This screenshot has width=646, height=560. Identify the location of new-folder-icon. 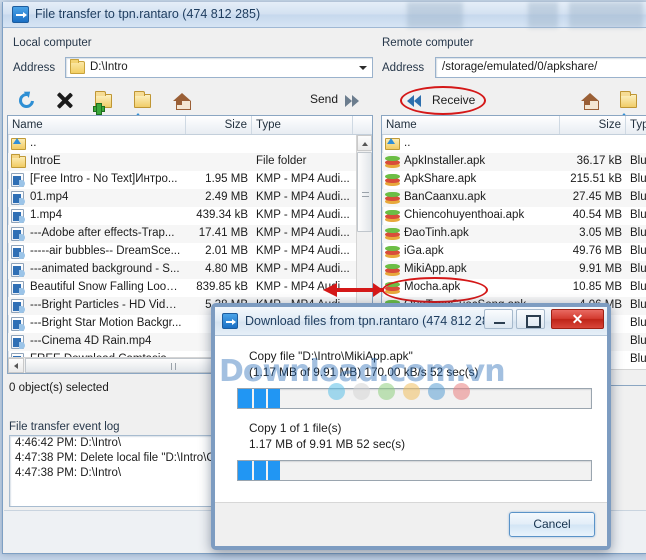
(104, 102).